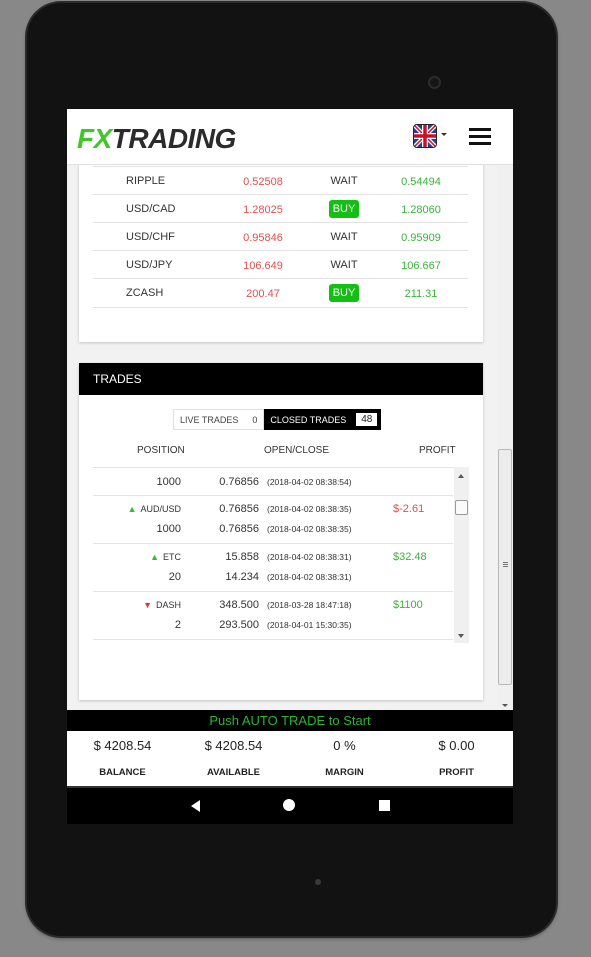  What do you see at coordinates (308, 419) in the screenshot?
I see `tab-closed-label: CLOSED TRADES` at bounding box center [308, 419].